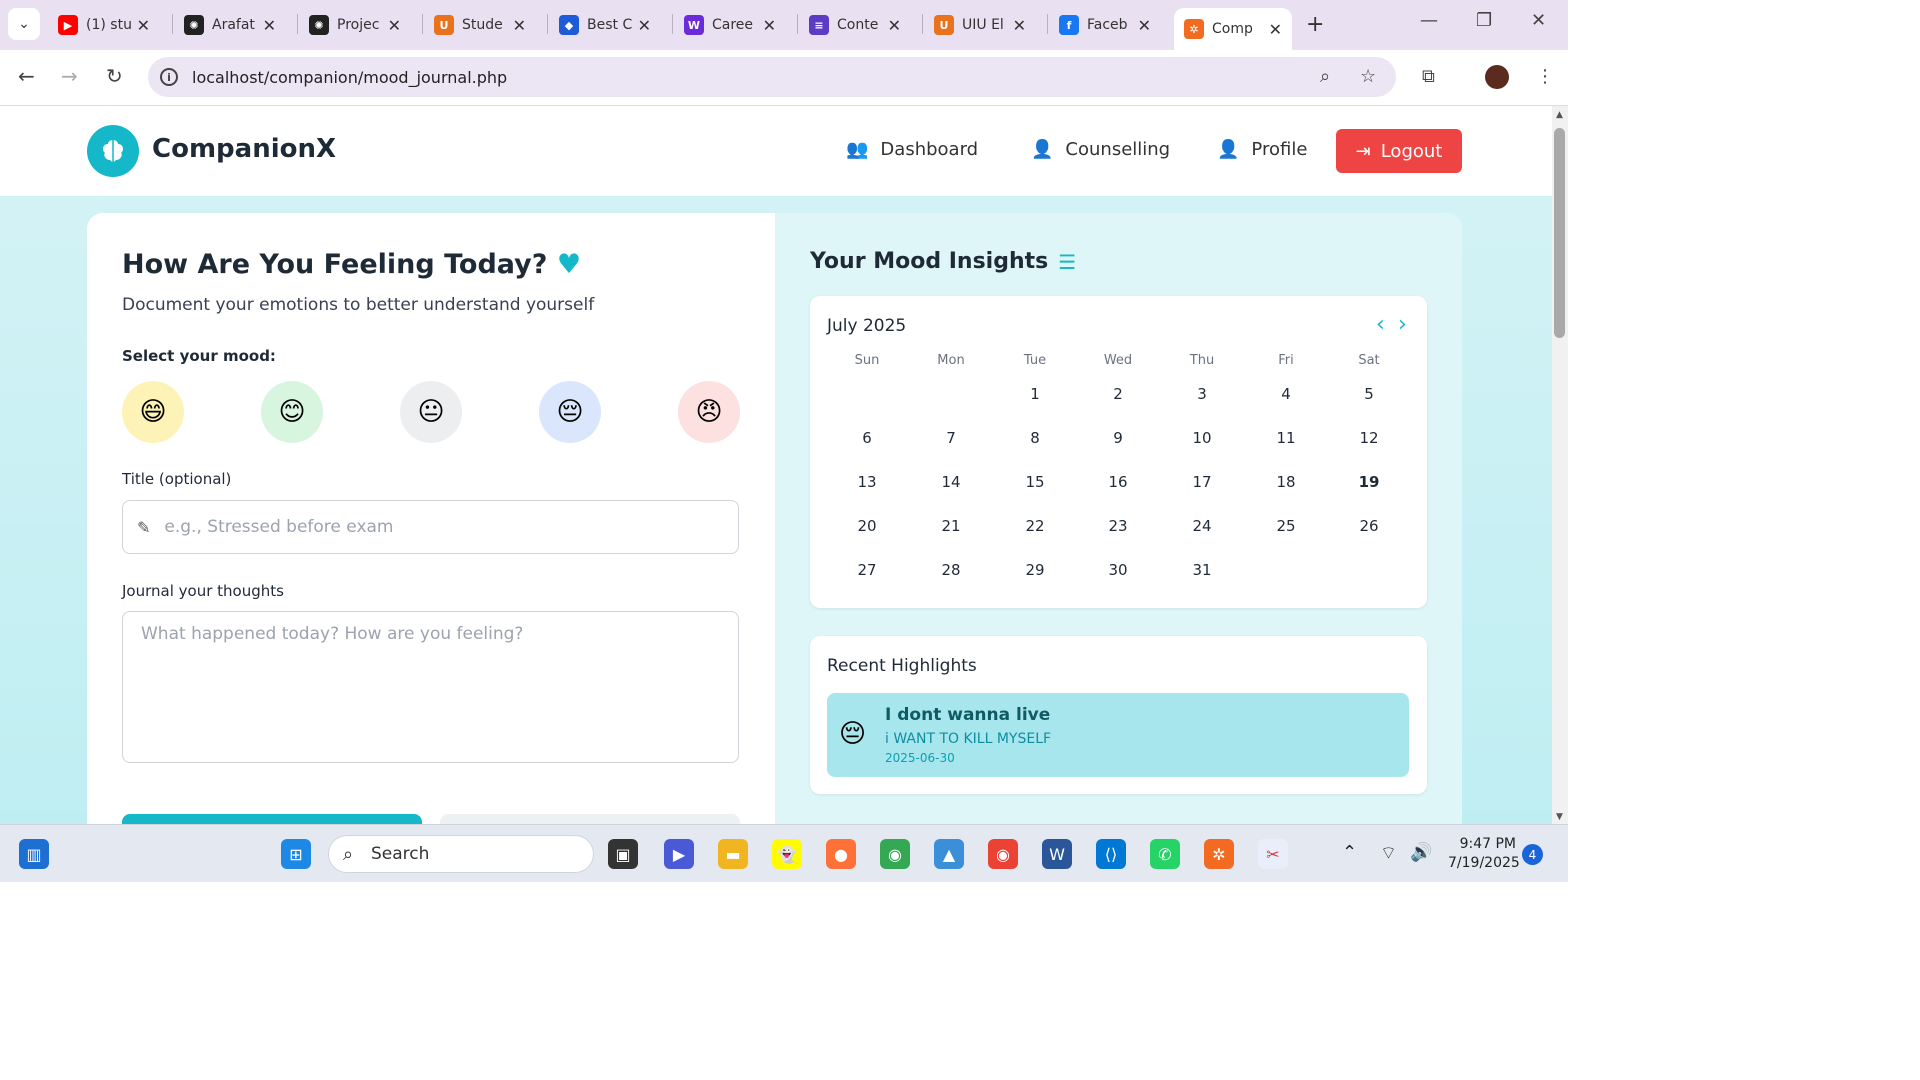 The width and height of the screenshot is (1920, 1080). Describe the element at coordinates (1315, 24) in the screenshot. I see `new-tab-button: +` at that location.